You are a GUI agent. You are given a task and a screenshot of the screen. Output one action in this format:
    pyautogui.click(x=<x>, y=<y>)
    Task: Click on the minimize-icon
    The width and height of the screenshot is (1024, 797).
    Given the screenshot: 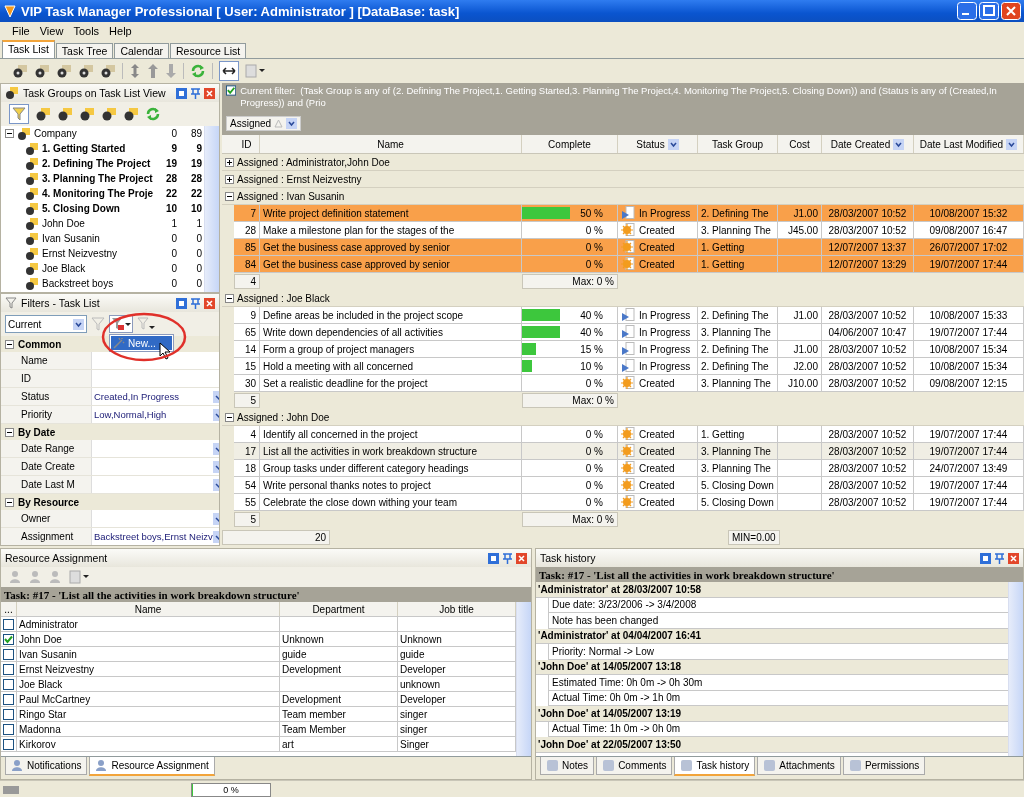 What is the action you would take?
    pyautogui.click(x=967, y=11)
    